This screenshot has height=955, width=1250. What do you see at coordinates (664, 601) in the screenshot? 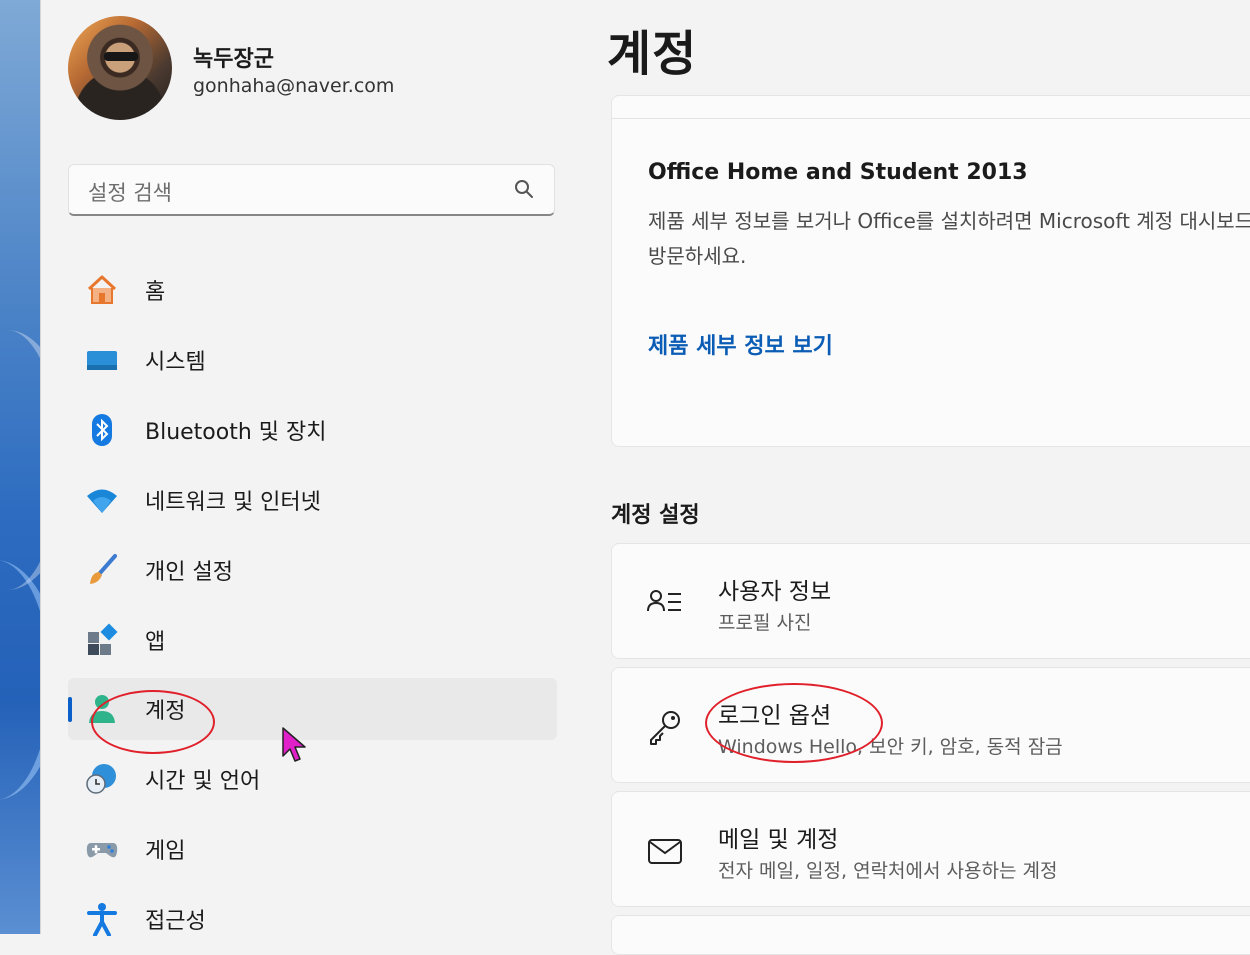
I see `person-list-icon` at bounding box center [664, 601].